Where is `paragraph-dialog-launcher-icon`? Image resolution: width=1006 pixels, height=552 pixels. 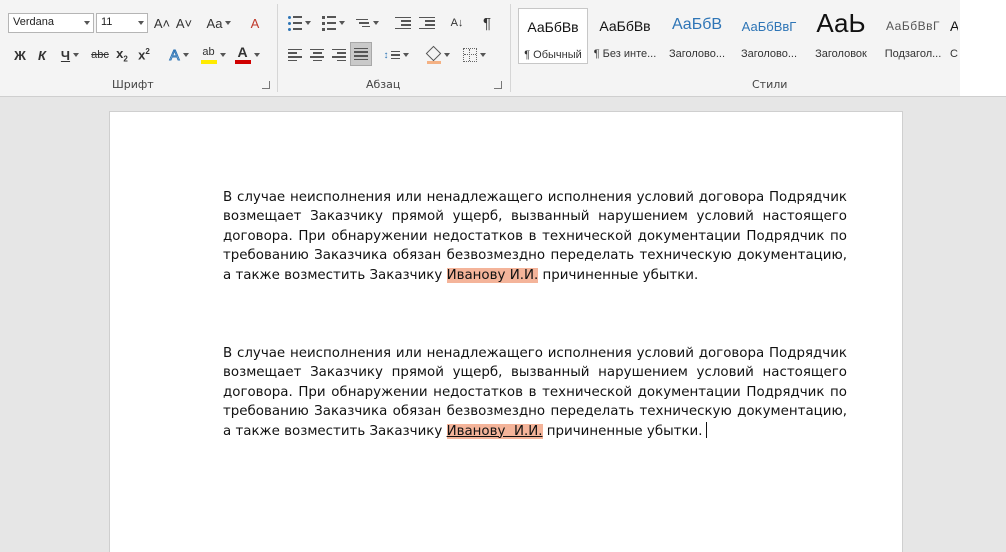
paragraph-dialog-launcher-icon is located at coordinates (498, 85).